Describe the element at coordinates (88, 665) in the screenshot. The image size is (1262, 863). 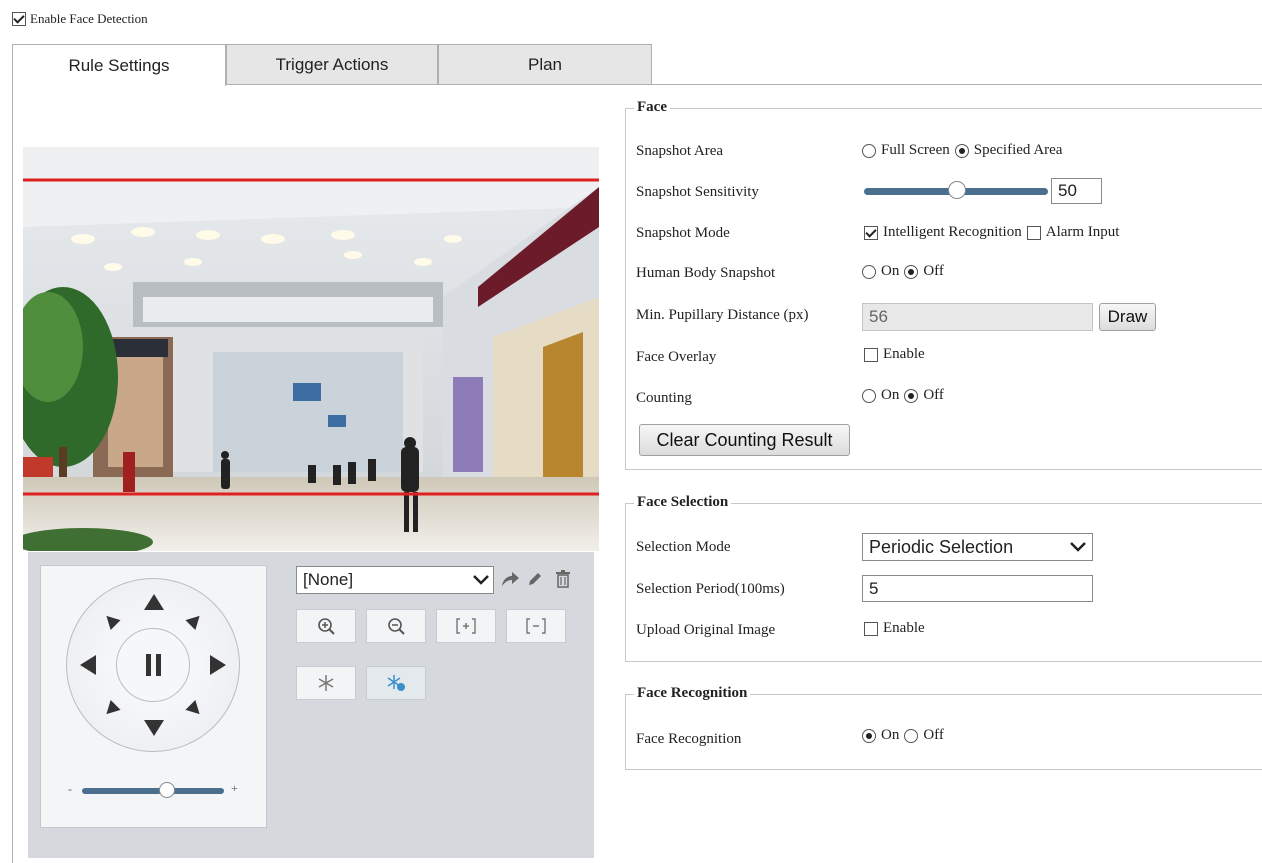
I see `ptz-left-icon` at that location.